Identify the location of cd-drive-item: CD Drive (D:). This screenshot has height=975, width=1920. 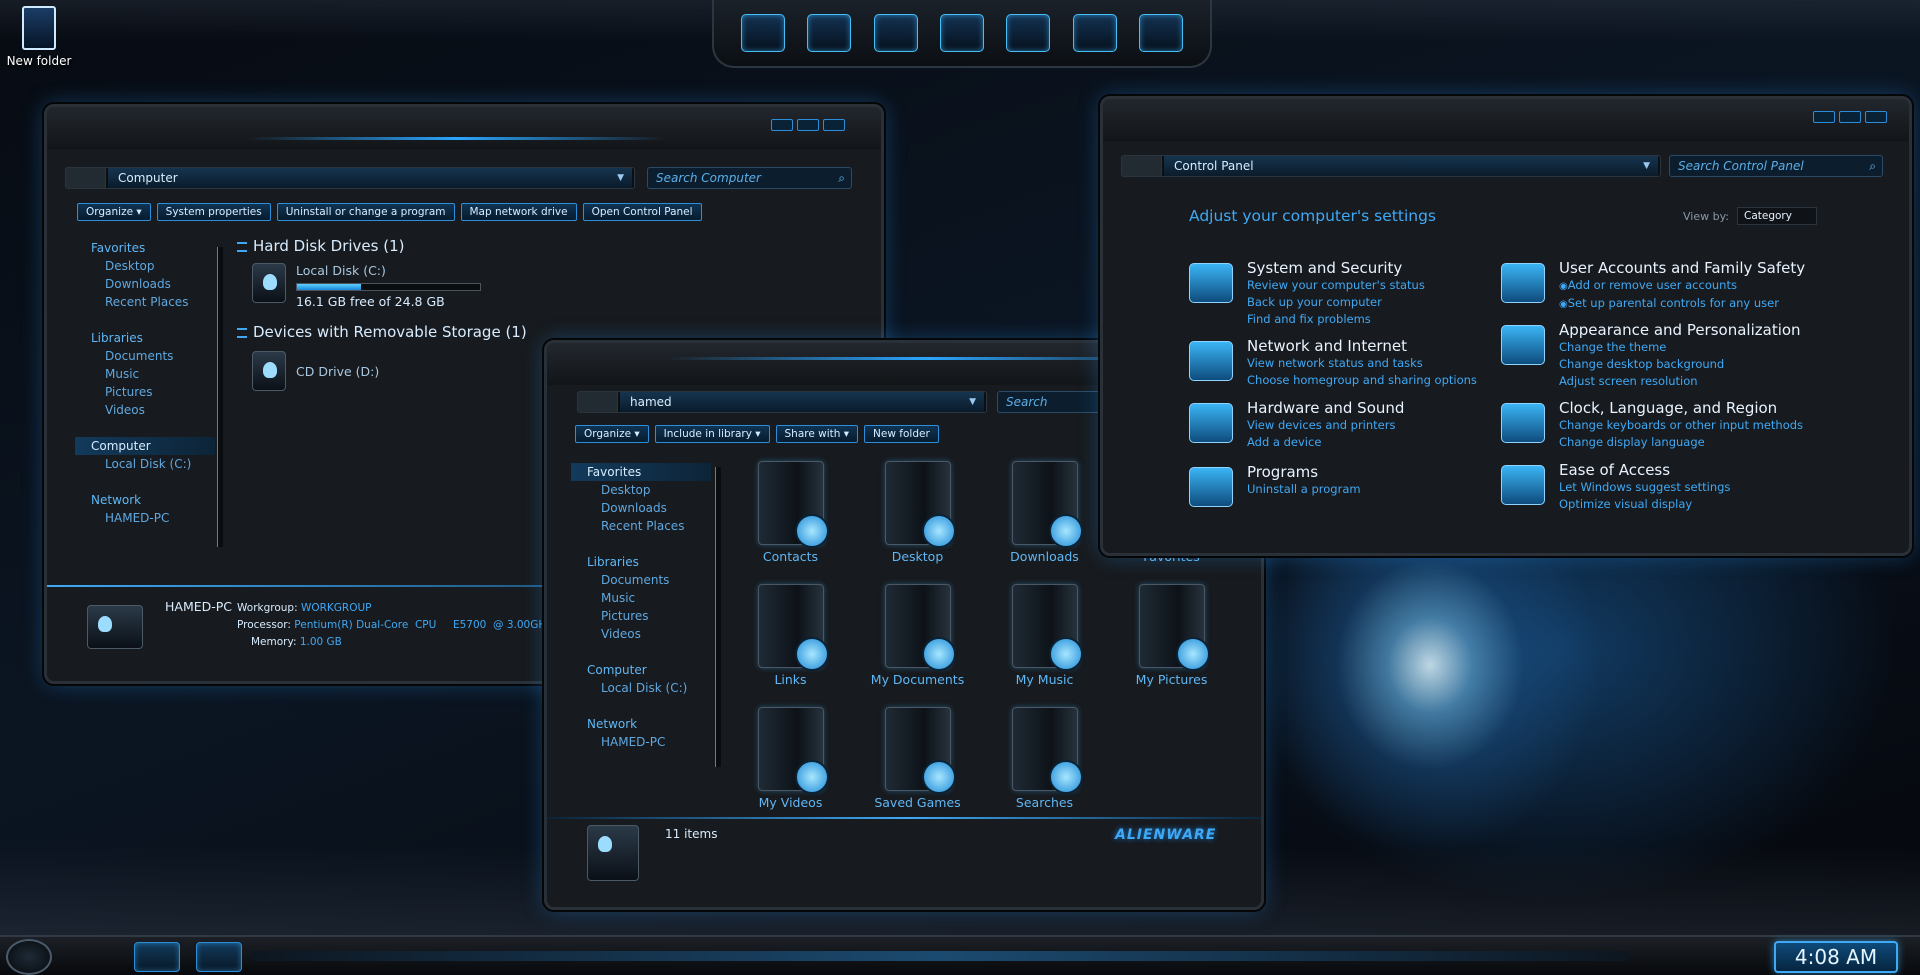
(315, 371).